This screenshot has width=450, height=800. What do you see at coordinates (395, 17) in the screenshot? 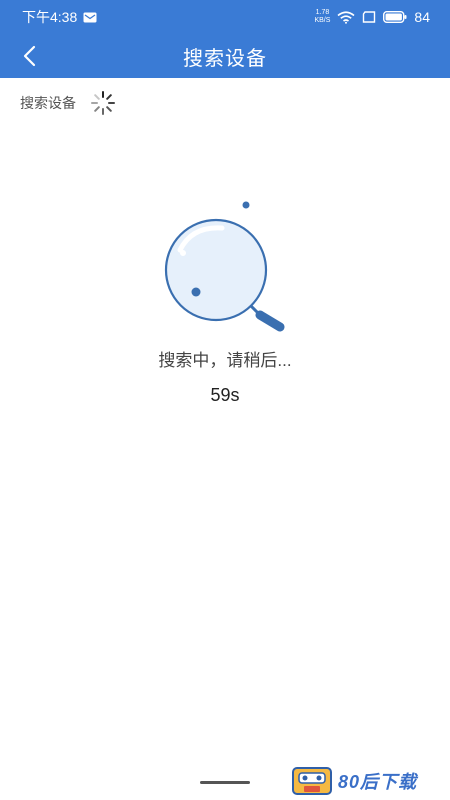
I see `battery-icon` at bounding box center [395, 17].